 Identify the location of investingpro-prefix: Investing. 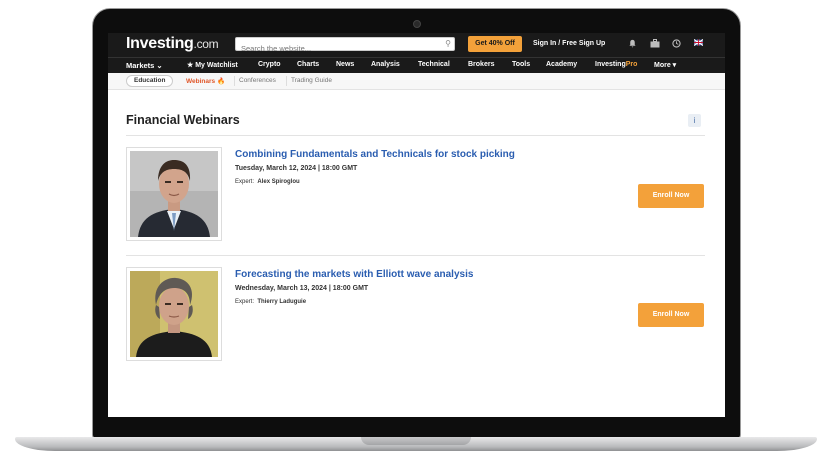
(610, 64).